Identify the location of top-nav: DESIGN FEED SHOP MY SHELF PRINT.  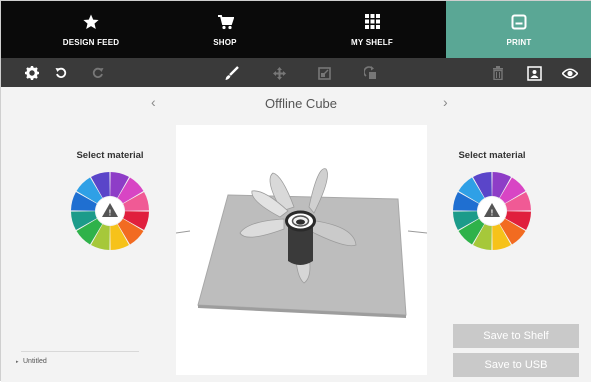
(296, 29).